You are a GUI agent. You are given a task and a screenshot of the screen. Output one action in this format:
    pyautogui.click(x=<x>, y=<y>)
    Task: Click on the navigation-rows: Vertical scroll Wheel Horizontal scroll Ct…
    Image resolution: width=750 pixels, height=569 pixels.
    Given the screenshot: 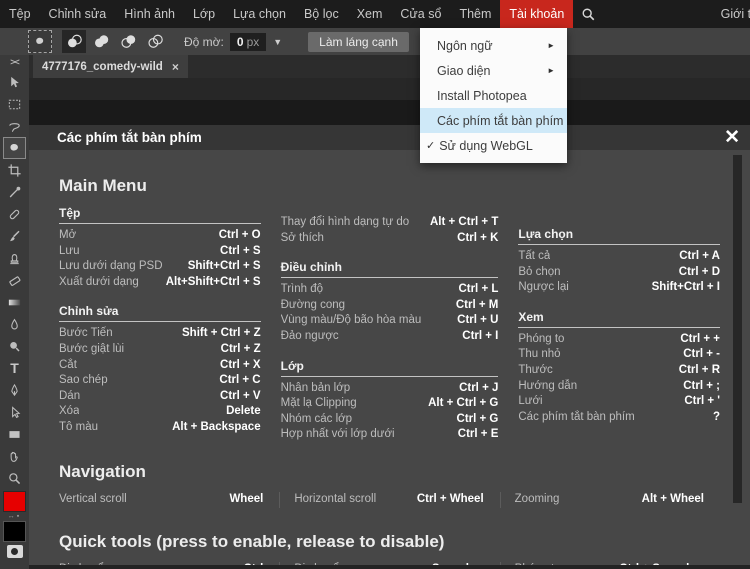 What is the action you would take?
    pyautogui.click(x=389, y=500)
    